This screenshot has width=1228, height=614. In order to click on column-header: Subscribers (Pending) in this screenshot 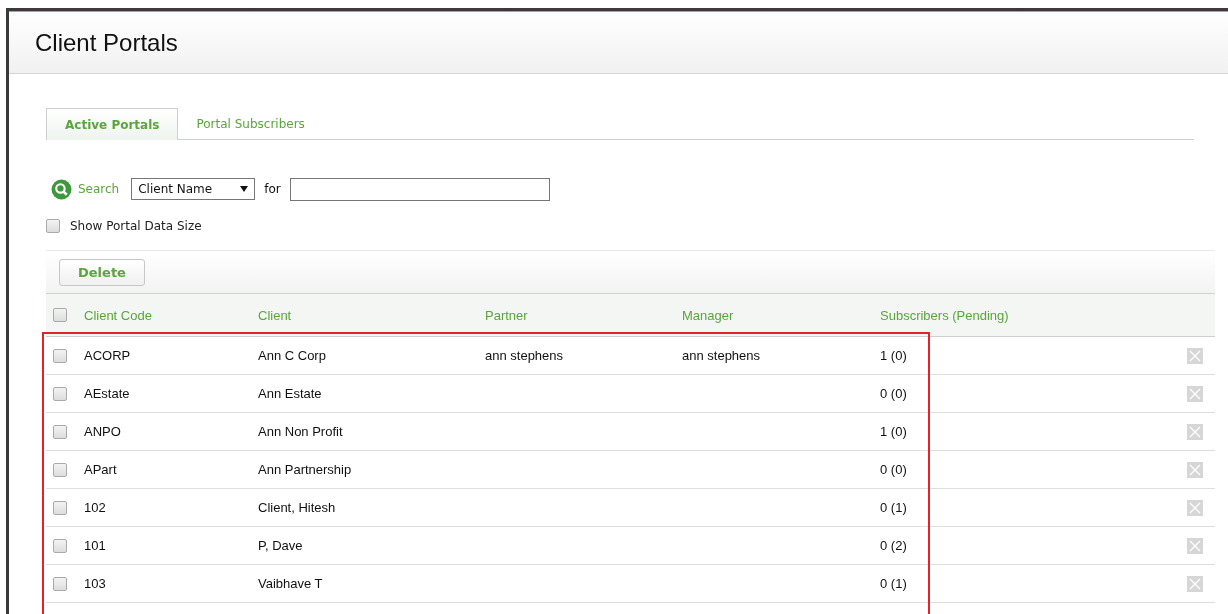, I will do `click(944, 315)`.